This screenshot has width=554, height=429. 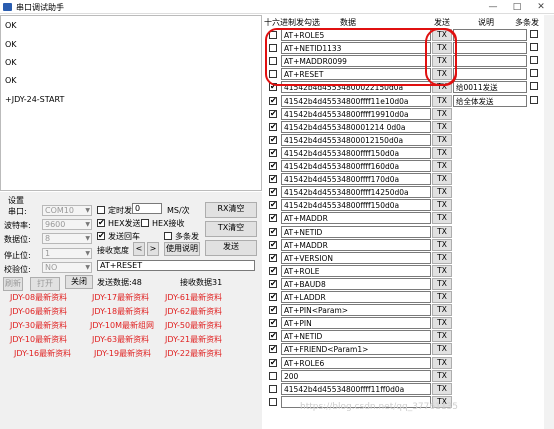 What do you see at coordinates (176, 265) in the screenshot?
I see `send-input: AT+RESET` at bounding box center [176, 265].